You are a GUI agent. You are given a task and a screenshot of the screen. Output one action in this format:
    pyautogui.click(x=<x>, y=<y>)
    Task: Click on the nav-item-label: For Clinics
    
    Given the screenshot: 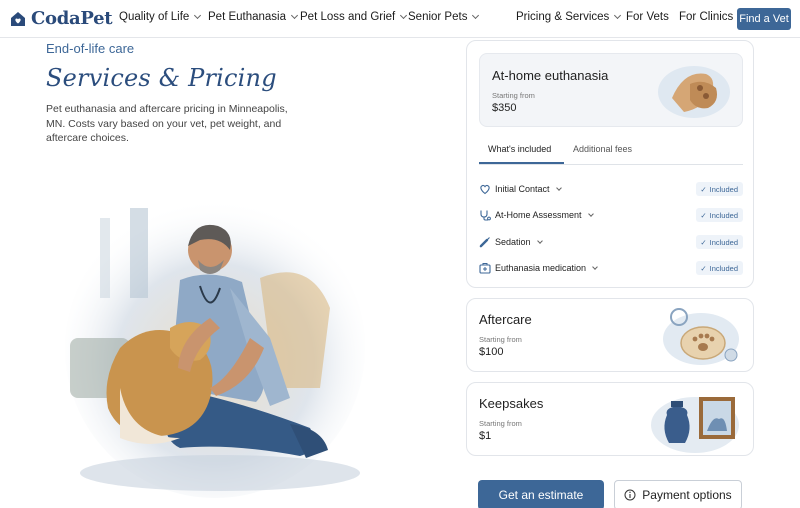 What is the action you would take?
    pyautogui.click(x=706, y=17)
    